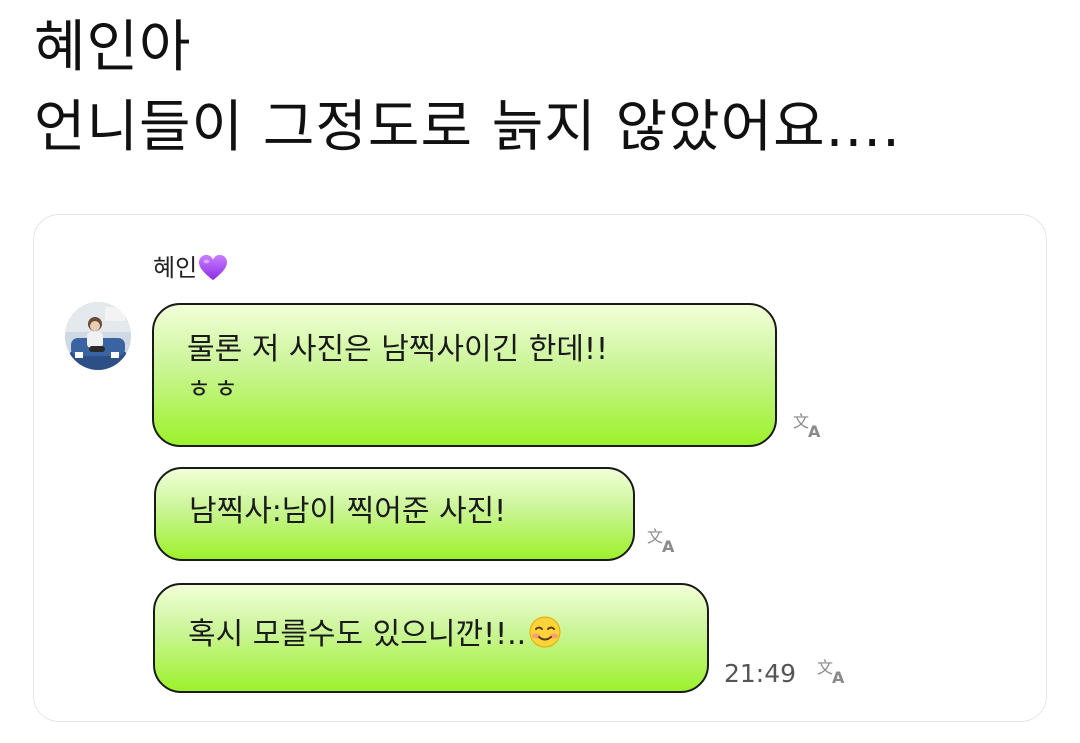 The width and height of the screenshot is (1080, 743). I want to click on avatar, so click(98, 336).